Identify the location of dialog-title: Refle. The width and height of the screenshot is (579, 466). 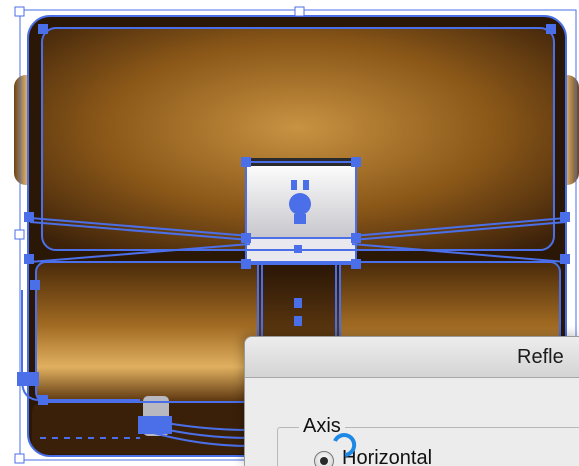
(540, 357).